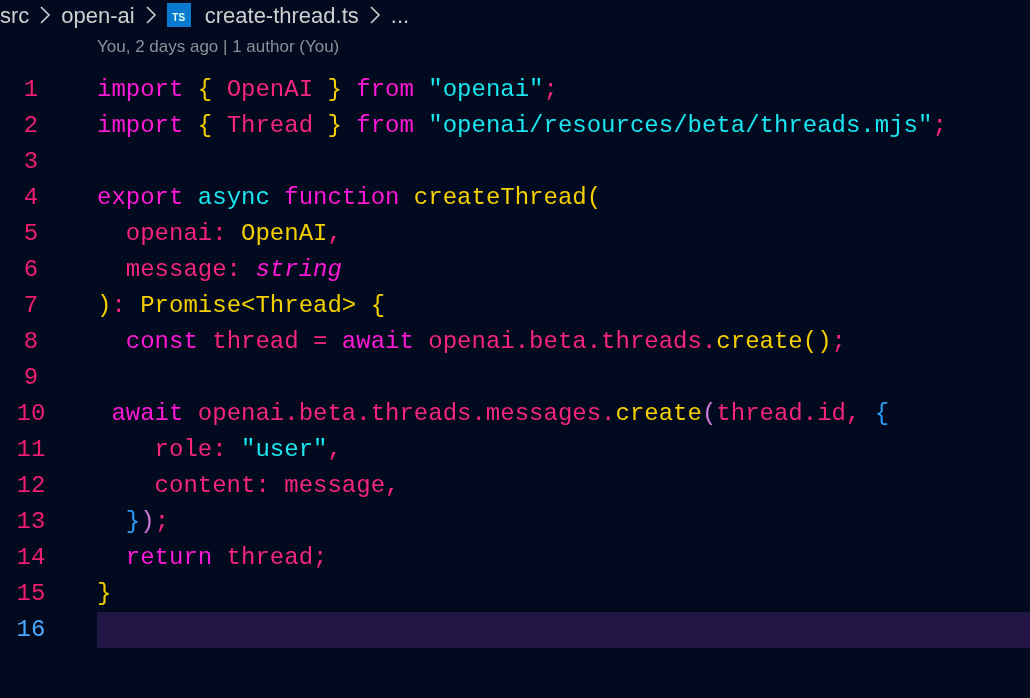  I want to click on line-number: 15, so click(31, 594).